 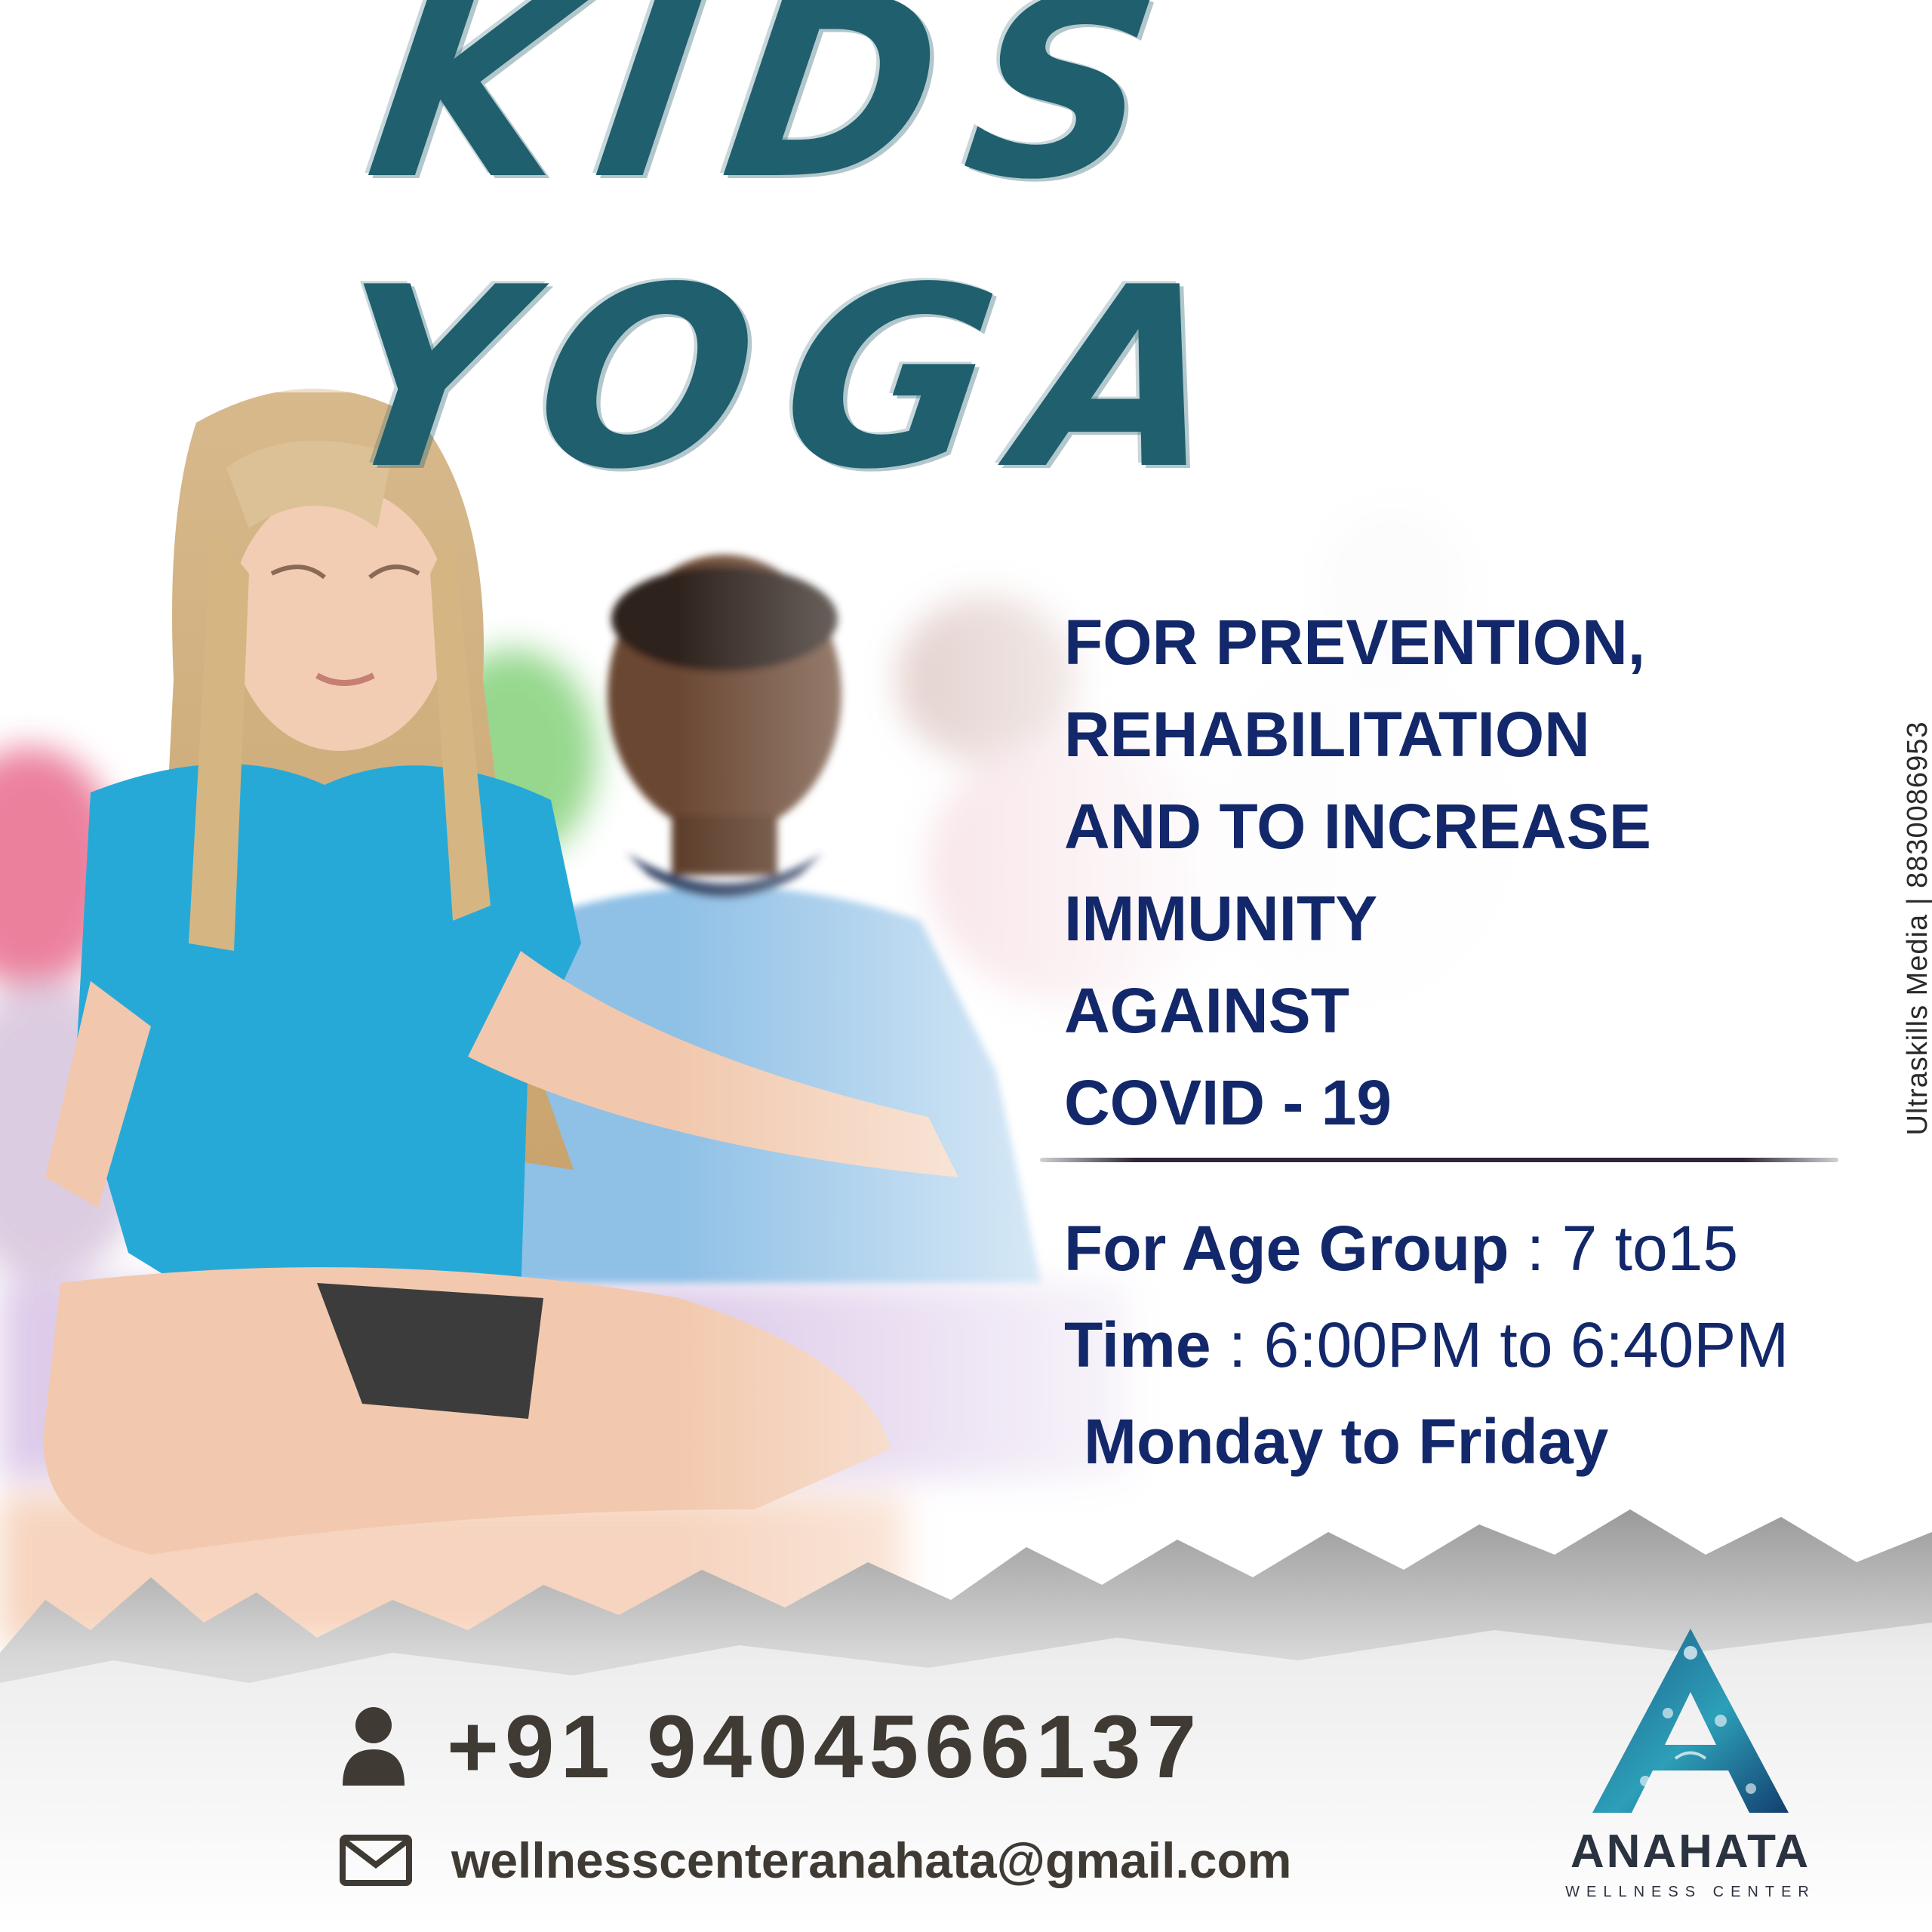 What do you see at coordinates (1439, 1160) in the screenshot?
I see `divider` at bounding box center [1439, 1160].